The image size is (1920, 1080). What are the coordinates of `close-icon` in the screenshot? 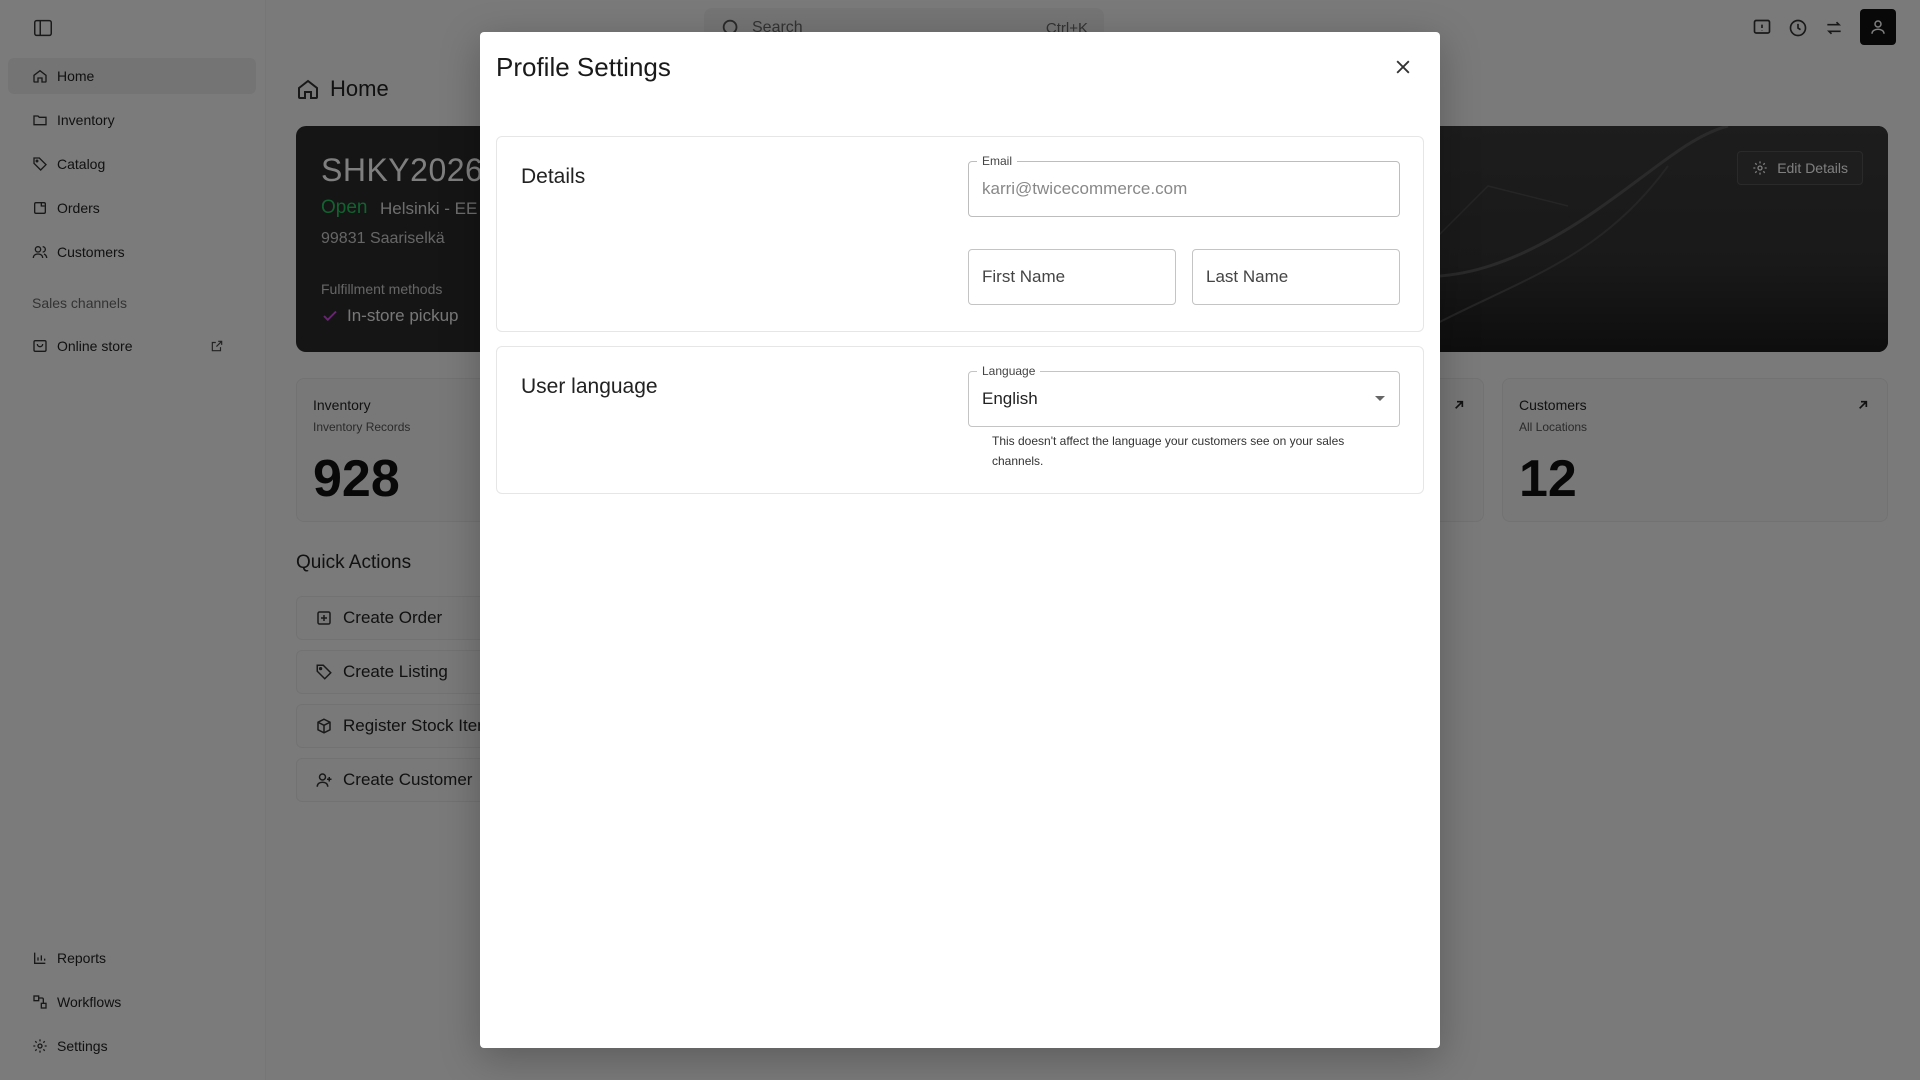 It's located at (1403, 67).